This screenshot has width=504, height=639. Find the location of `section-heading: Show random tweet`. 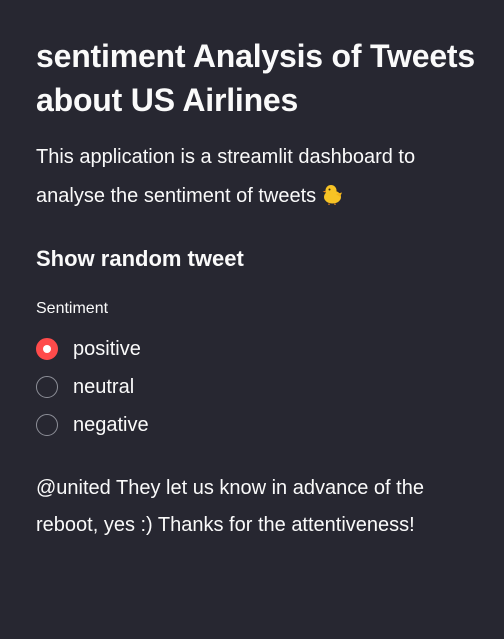

section-heading: Show random tweet is located at coordinates (140, 258).